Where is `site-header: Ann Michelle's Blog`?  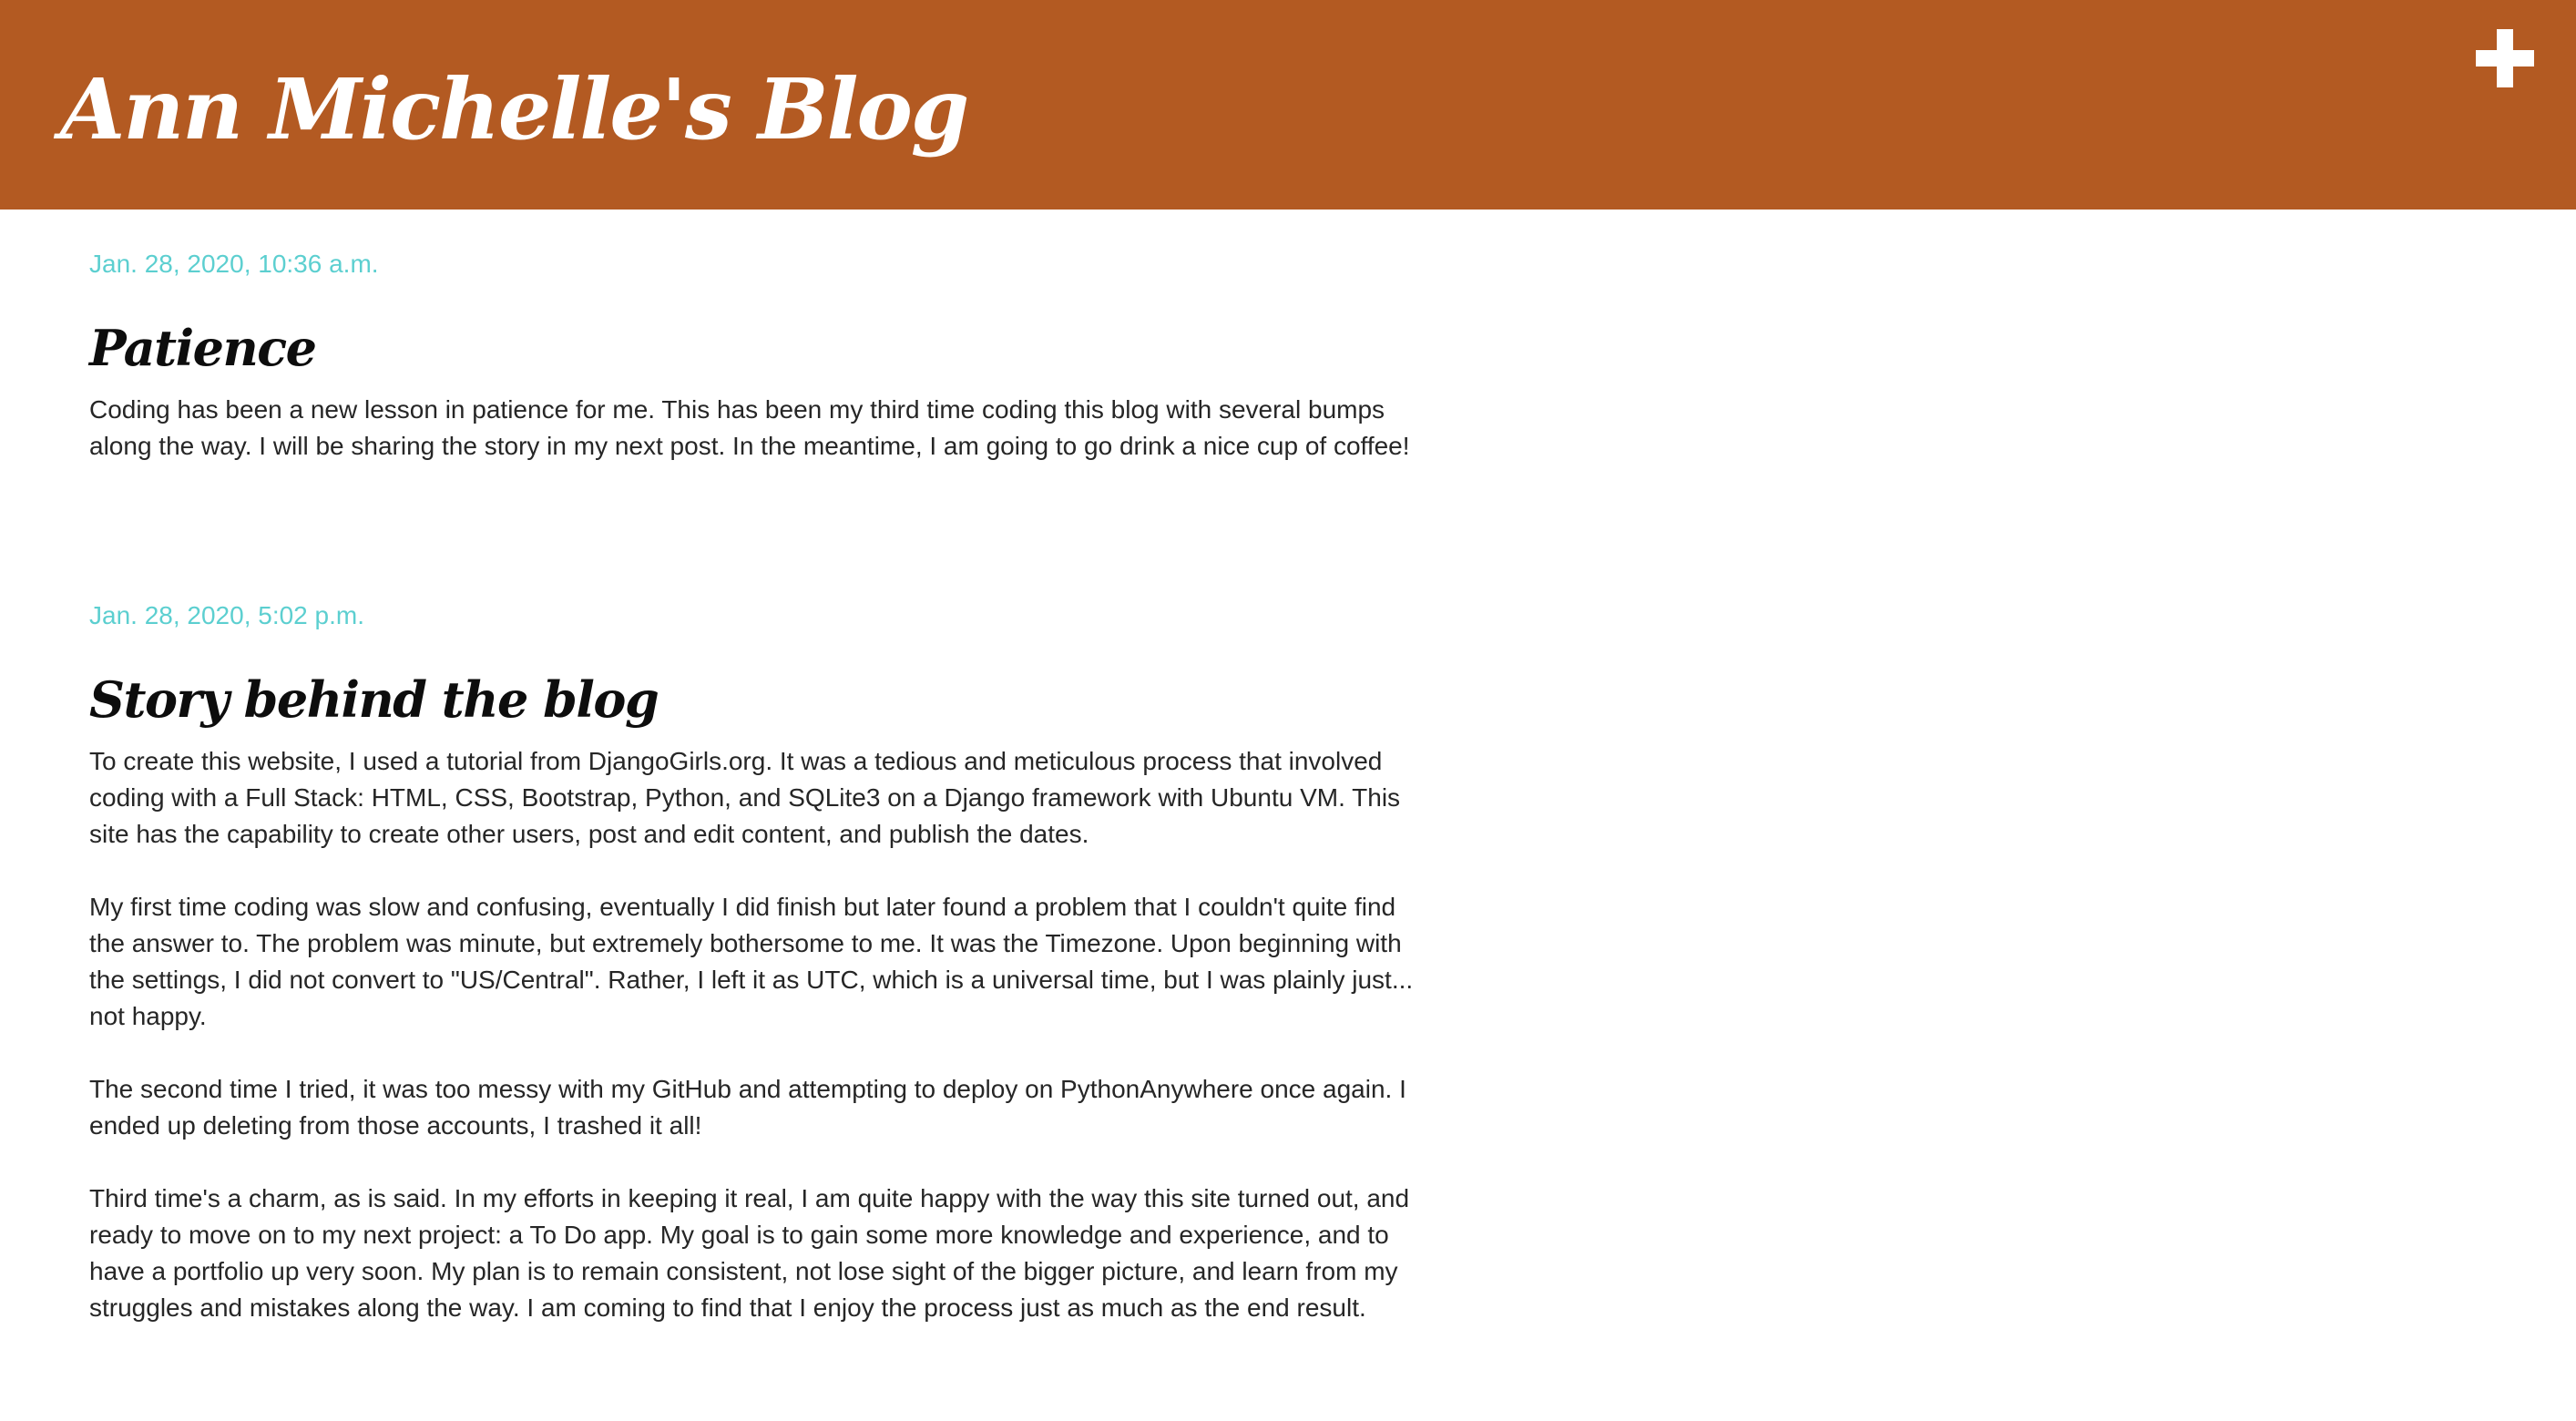 site-header: Ann Michelle's Blog is located at coordinates (1288, 105).